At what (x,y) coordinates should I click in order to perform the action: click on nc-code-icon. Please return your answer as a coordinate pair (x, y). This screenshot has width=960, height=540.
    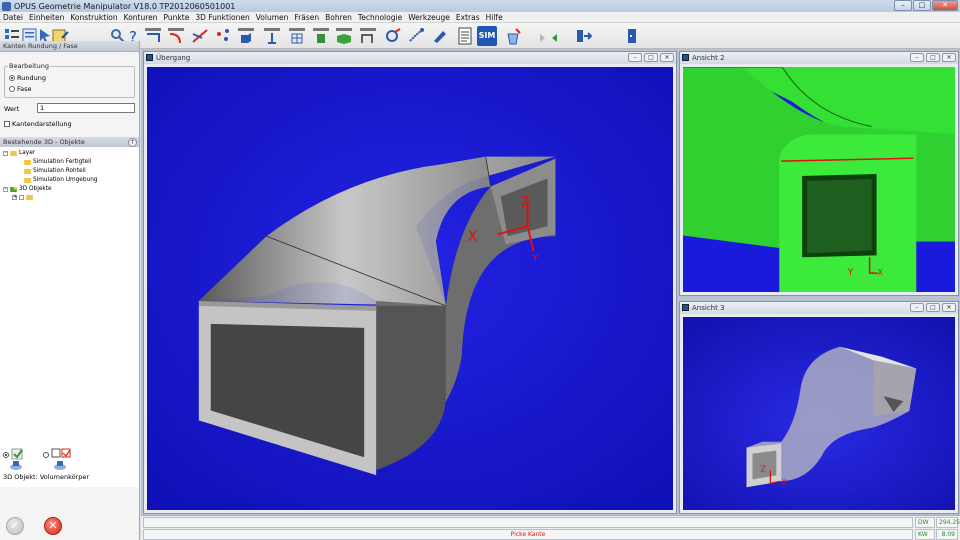
    Looking at the image, I should click on (465, 36).